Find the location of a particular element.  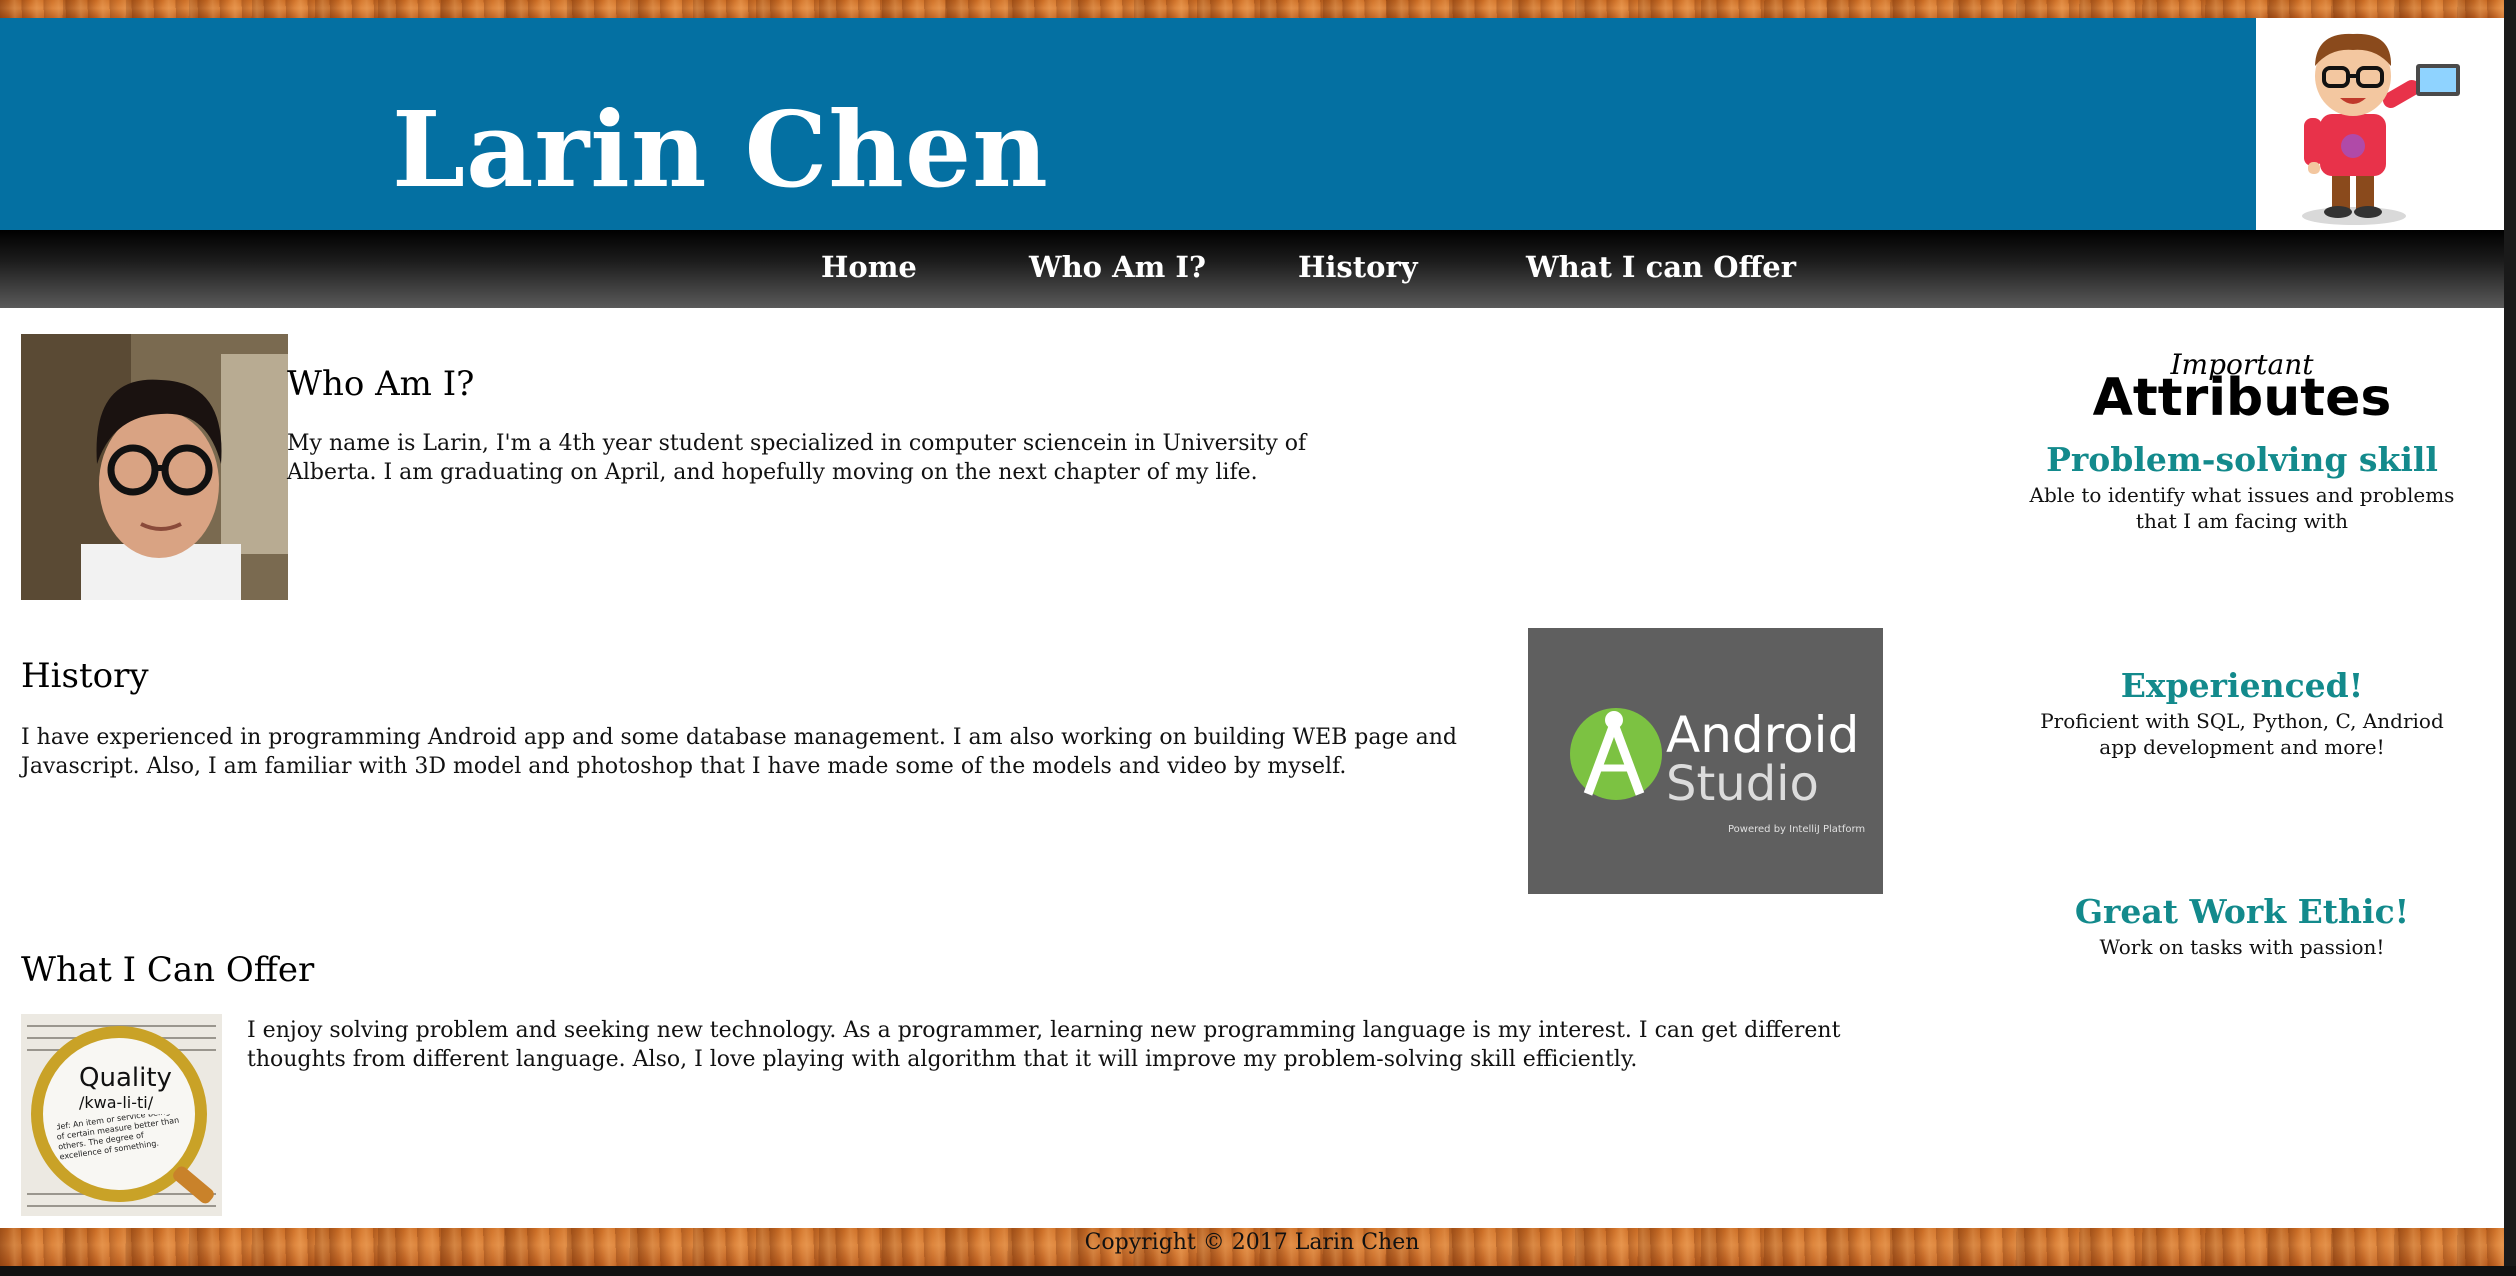

top-wood-border is located at coordinates (1258, 9).